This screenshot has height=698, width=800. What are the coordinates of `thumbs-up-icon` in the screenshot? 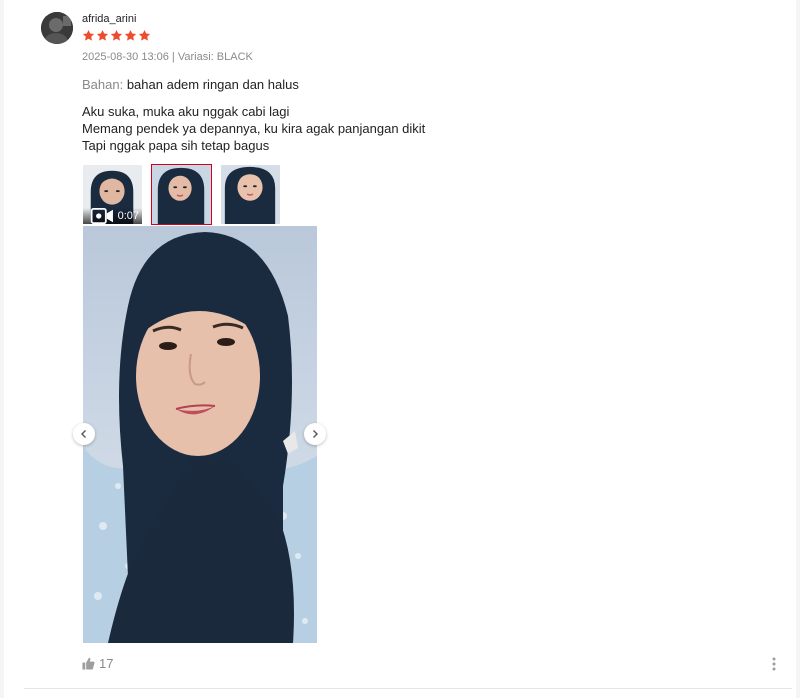 It's located at (88, 663).